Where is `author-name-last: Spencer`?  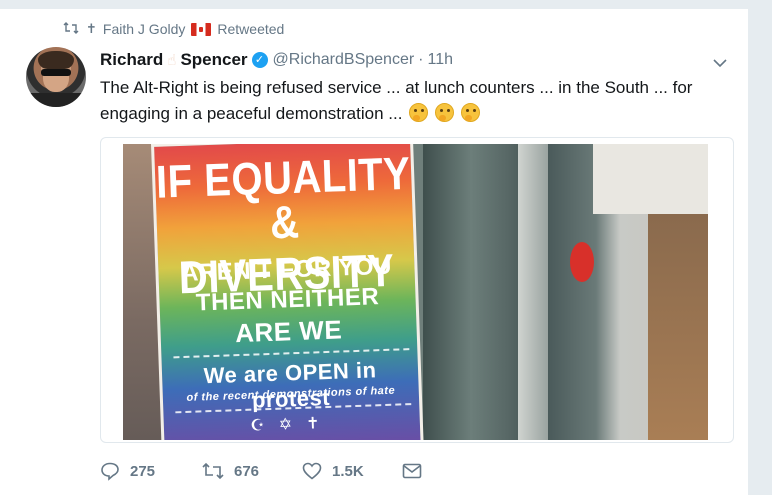 author-name-last: Spencer is located at coordinates (213, 60).